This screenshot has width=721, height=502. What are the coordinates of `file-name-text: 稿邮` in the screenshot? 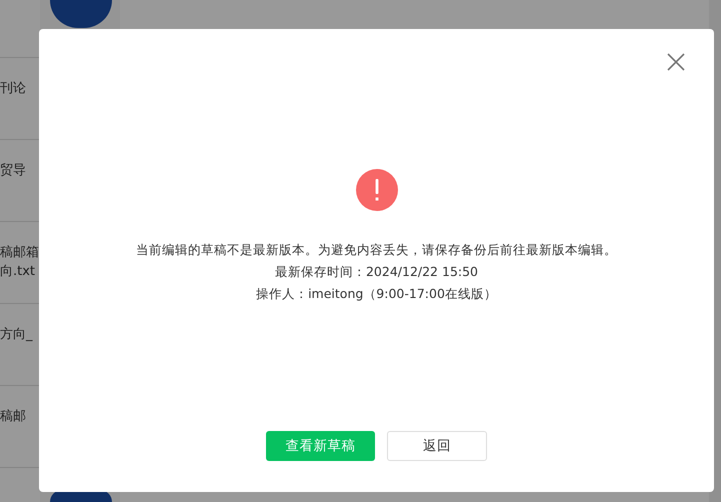 It's located at (13, 417).